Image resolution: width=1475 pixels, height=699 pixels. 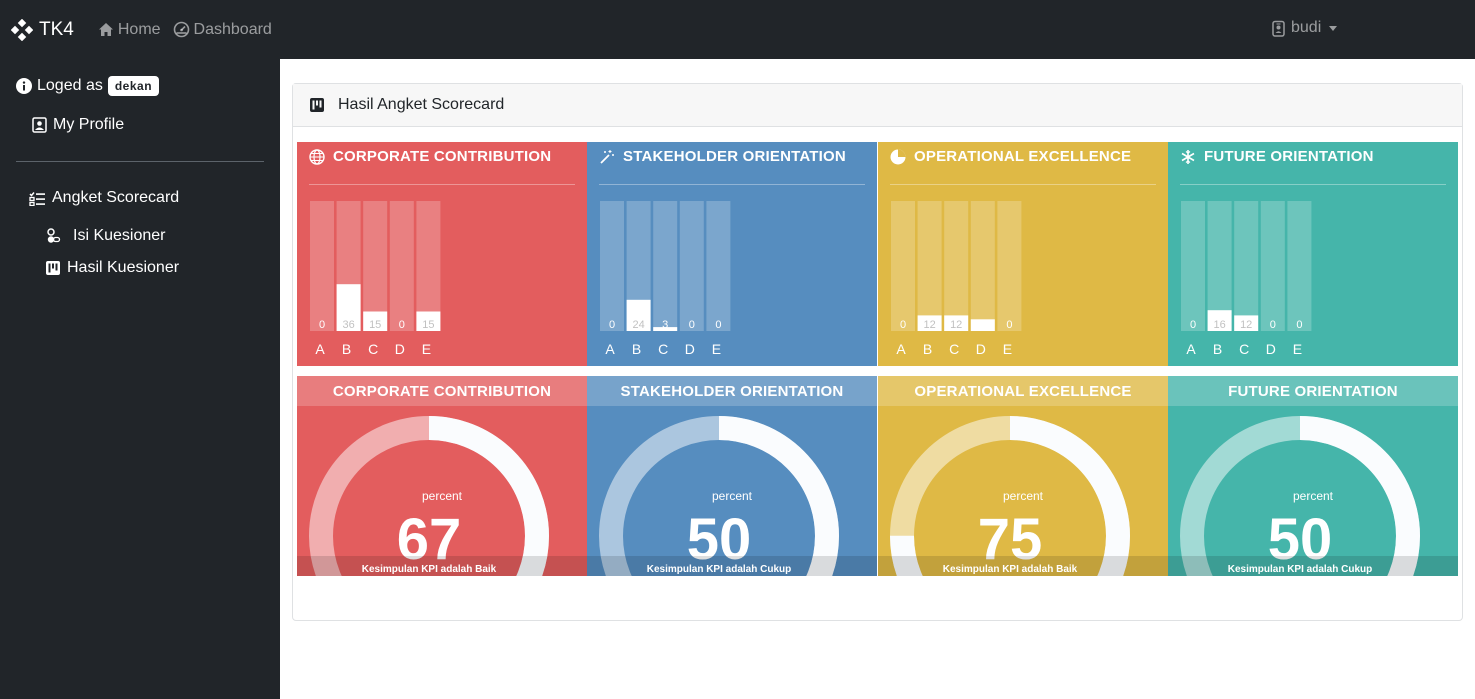 What do you see at coordinates (421, 104) in the screenshot?
I see `card-title: Hasil Angket Scorecard` at bounding box center [421, 104].